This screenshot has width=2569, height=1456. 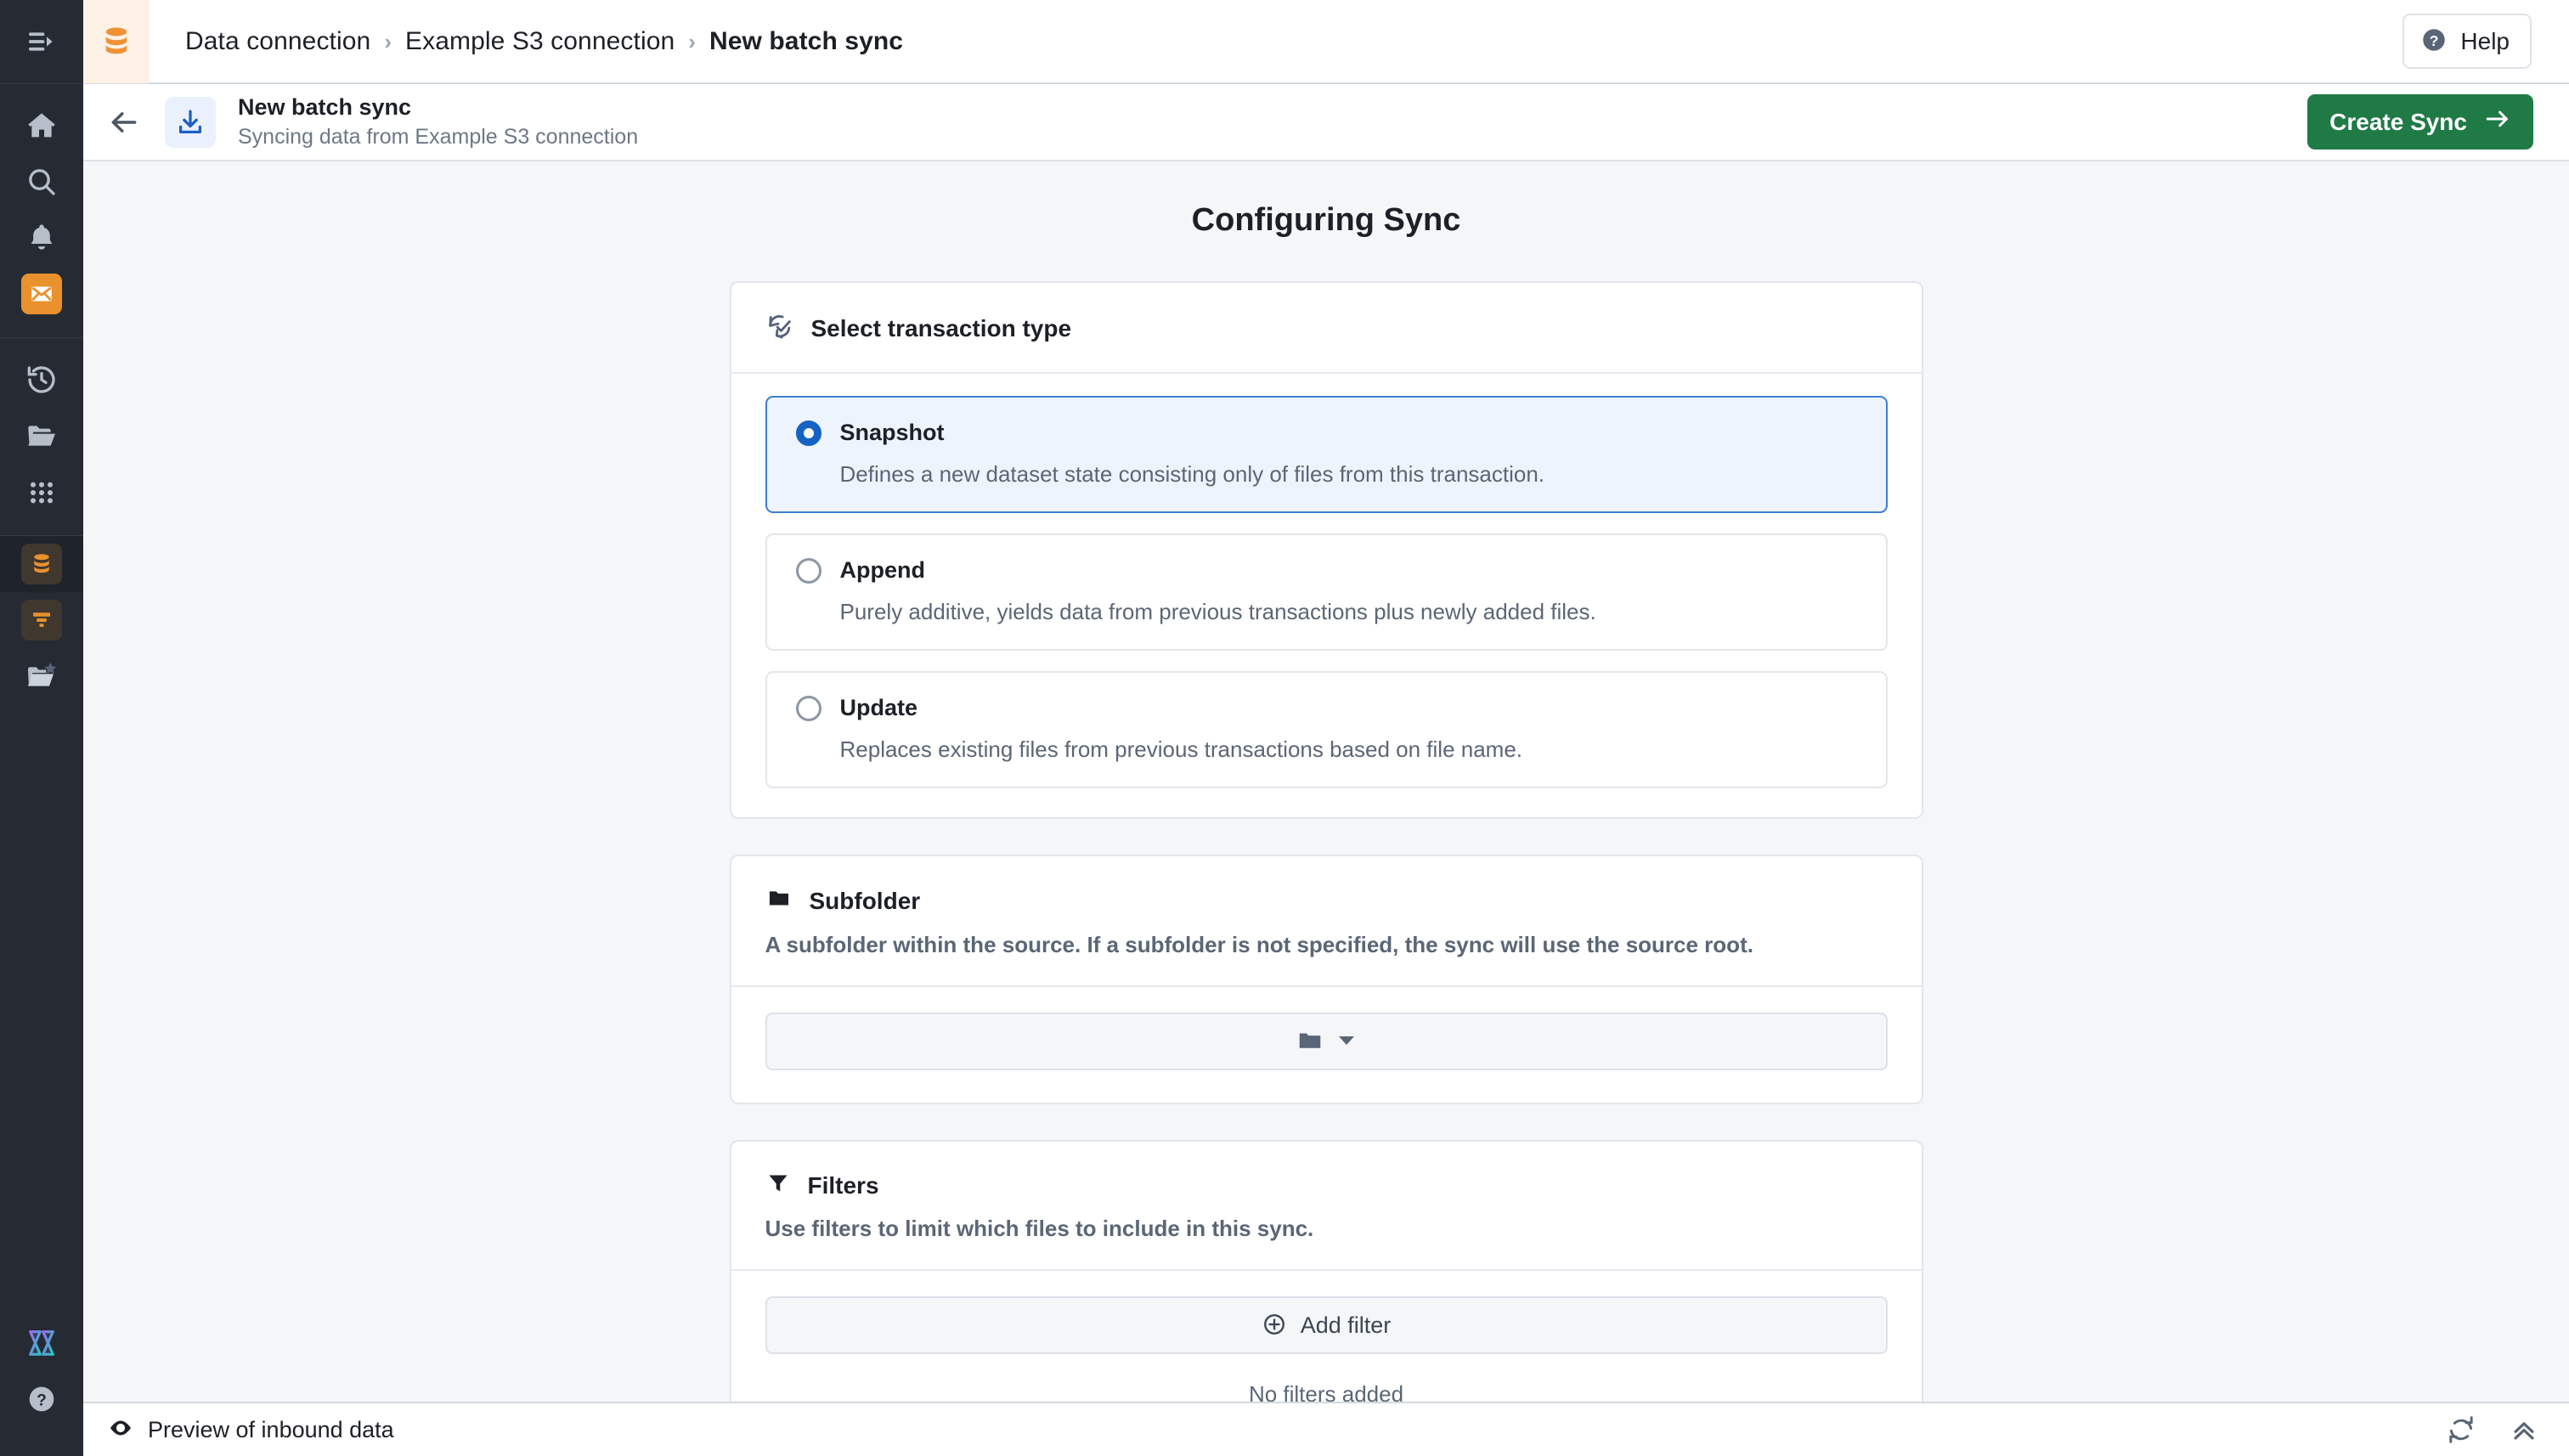 I want to click on expand-panel-button, so click(x=2524, y=1430).